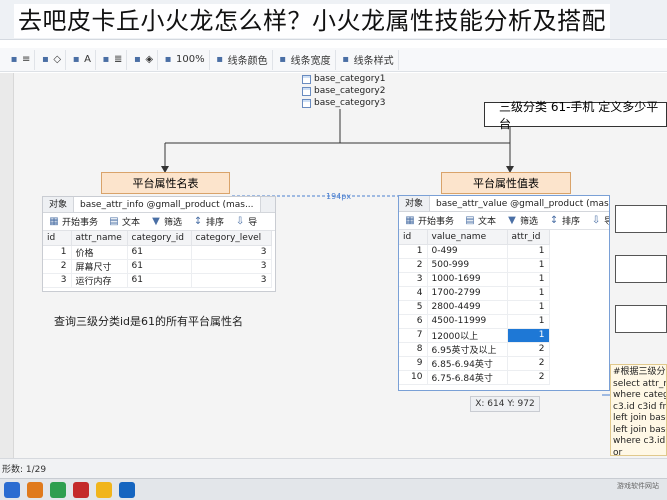 The width and height of the screenshot is (667, 500). I want to click on toolbar-item-line-style: ▪ 线条样式, so click(367, 59).